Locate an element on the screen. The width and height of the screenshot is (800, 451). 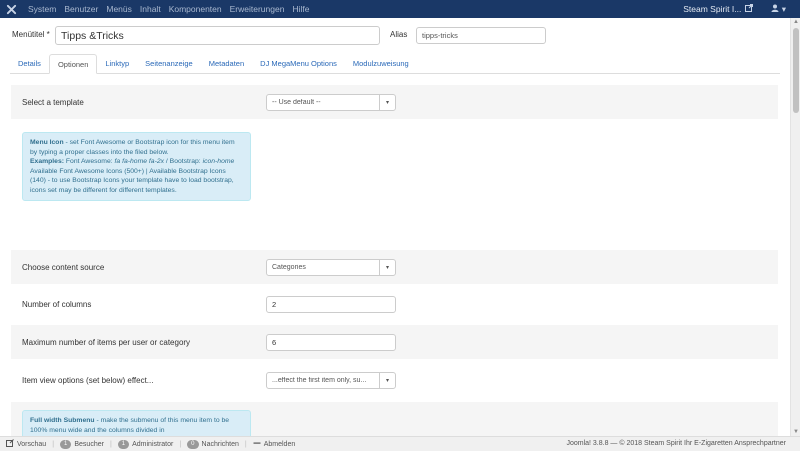
menu-extensions: Erweiterungen is located at coordinates (257, 9).